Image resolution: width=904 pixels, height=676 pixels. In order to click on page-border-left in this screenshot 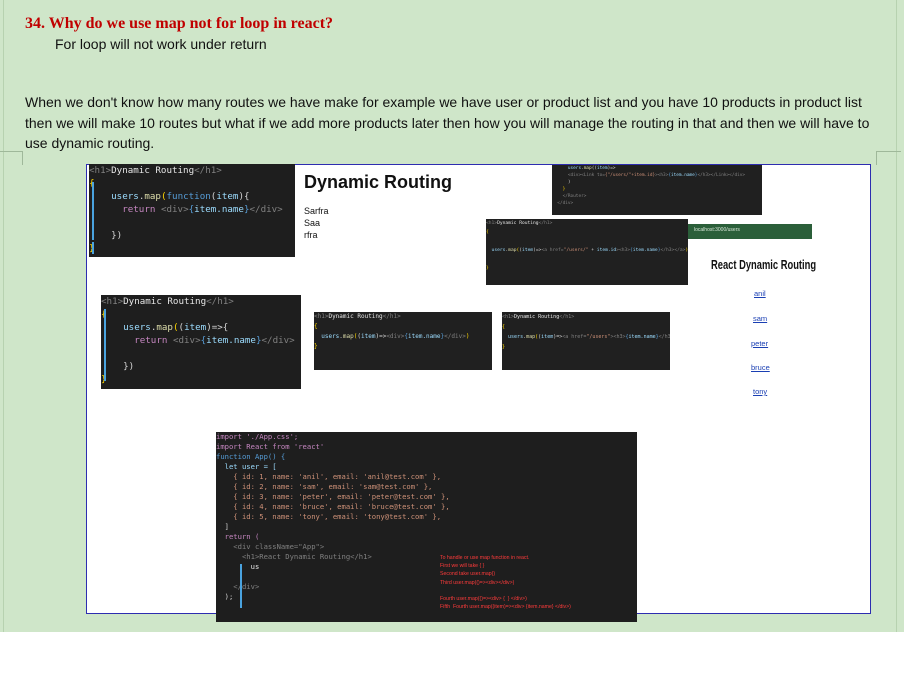, I will do `click(3, 316)`.